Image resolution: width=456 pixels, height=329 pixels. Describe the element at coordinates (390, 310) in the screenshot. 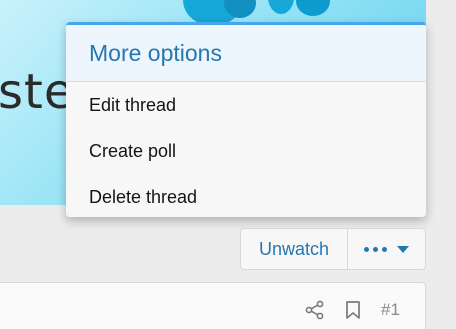

I see `post-number-link: #1` at that location.